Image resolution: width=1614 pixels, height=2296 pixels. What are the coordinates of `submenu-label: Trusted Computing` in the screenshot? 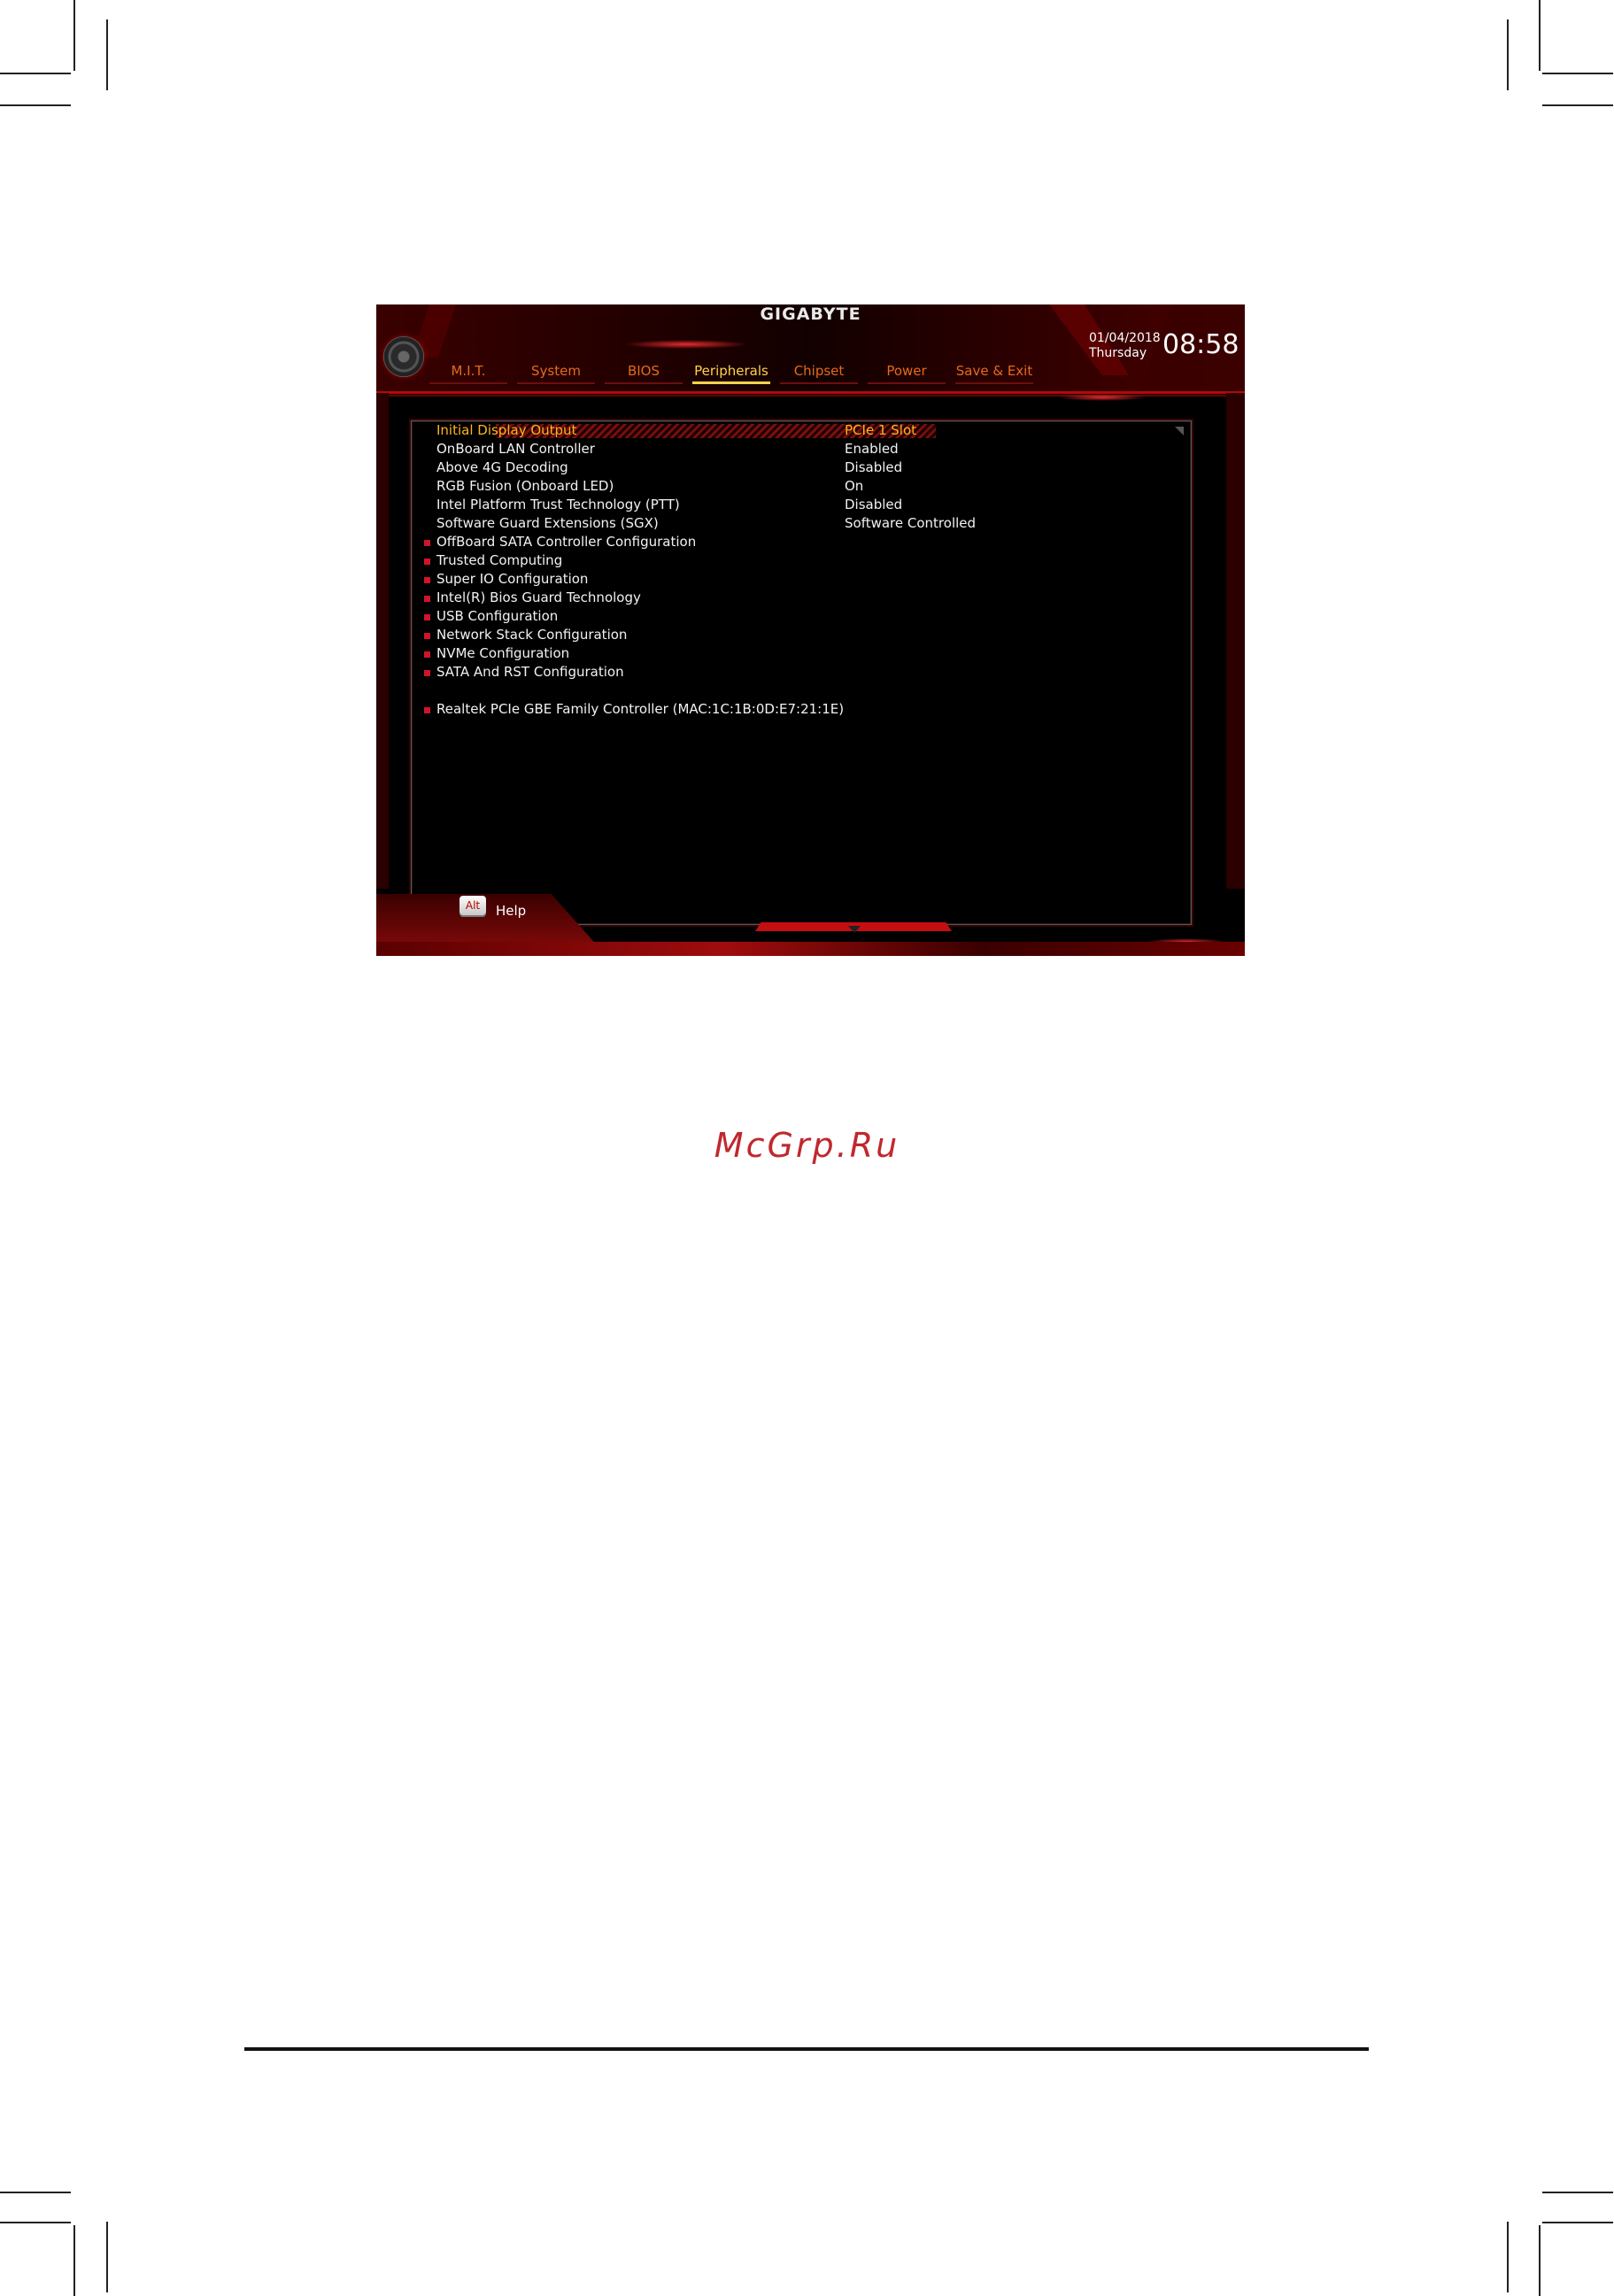 It's located at (499, 560).